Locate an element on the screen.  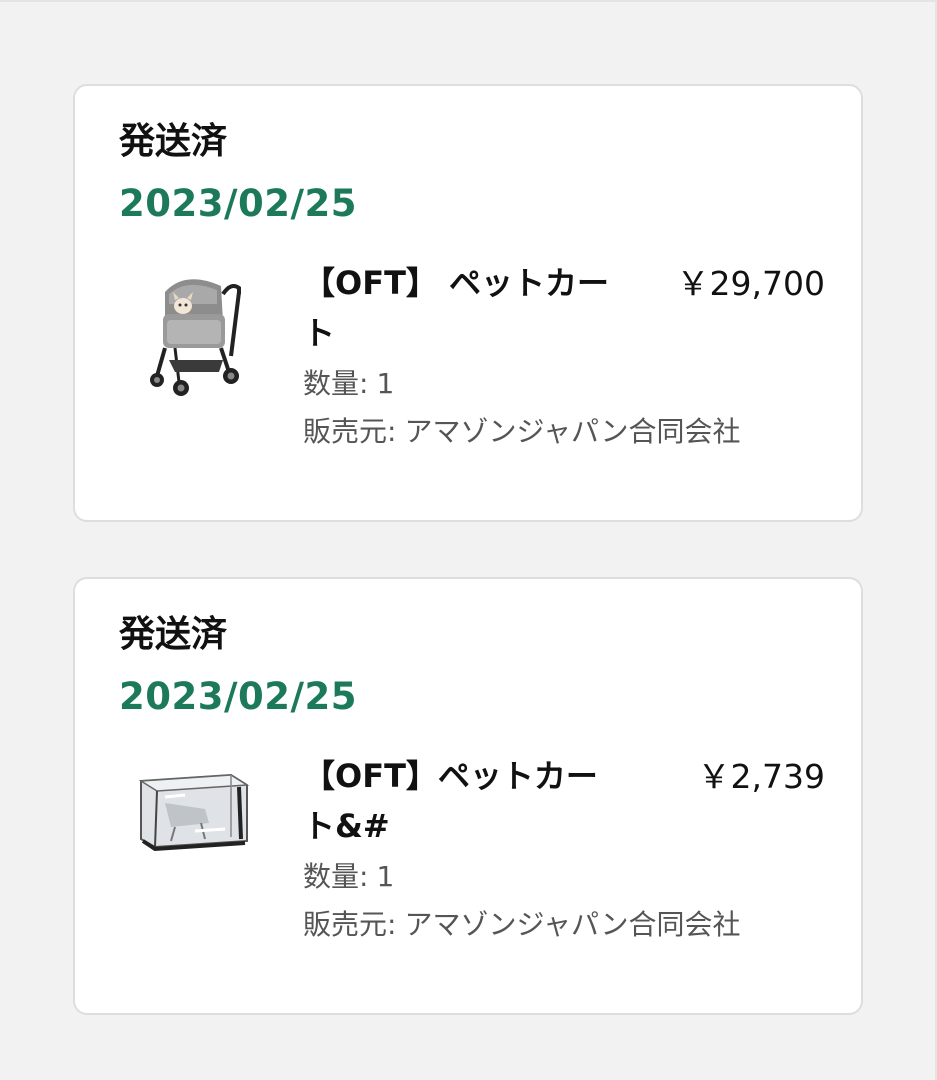
product-title: 【OFT】ペットカート&# is located at coordinates (463, 801).